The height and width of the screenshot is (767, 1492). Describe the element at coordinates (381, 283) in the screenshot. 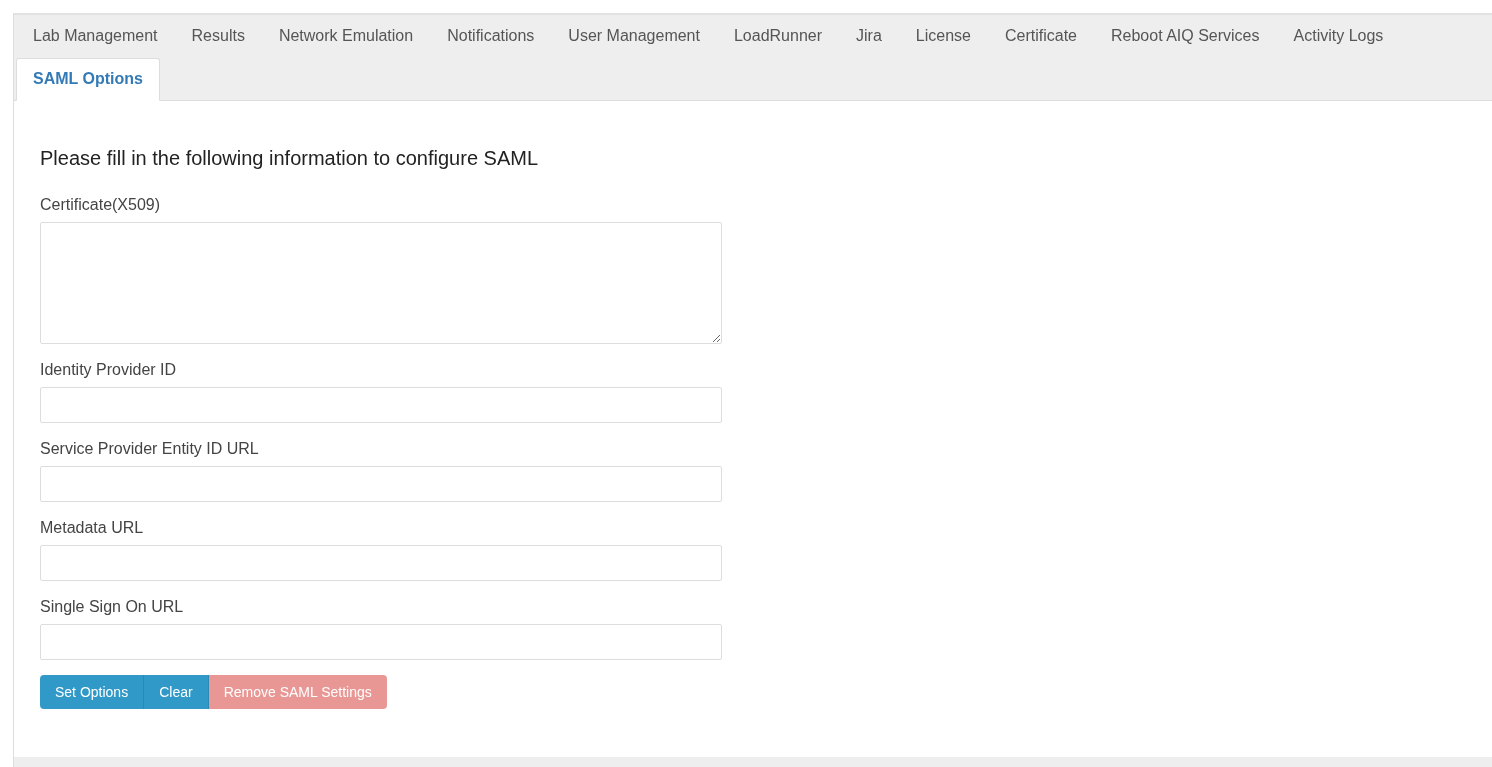

I see `certificate-textarea` at that location.